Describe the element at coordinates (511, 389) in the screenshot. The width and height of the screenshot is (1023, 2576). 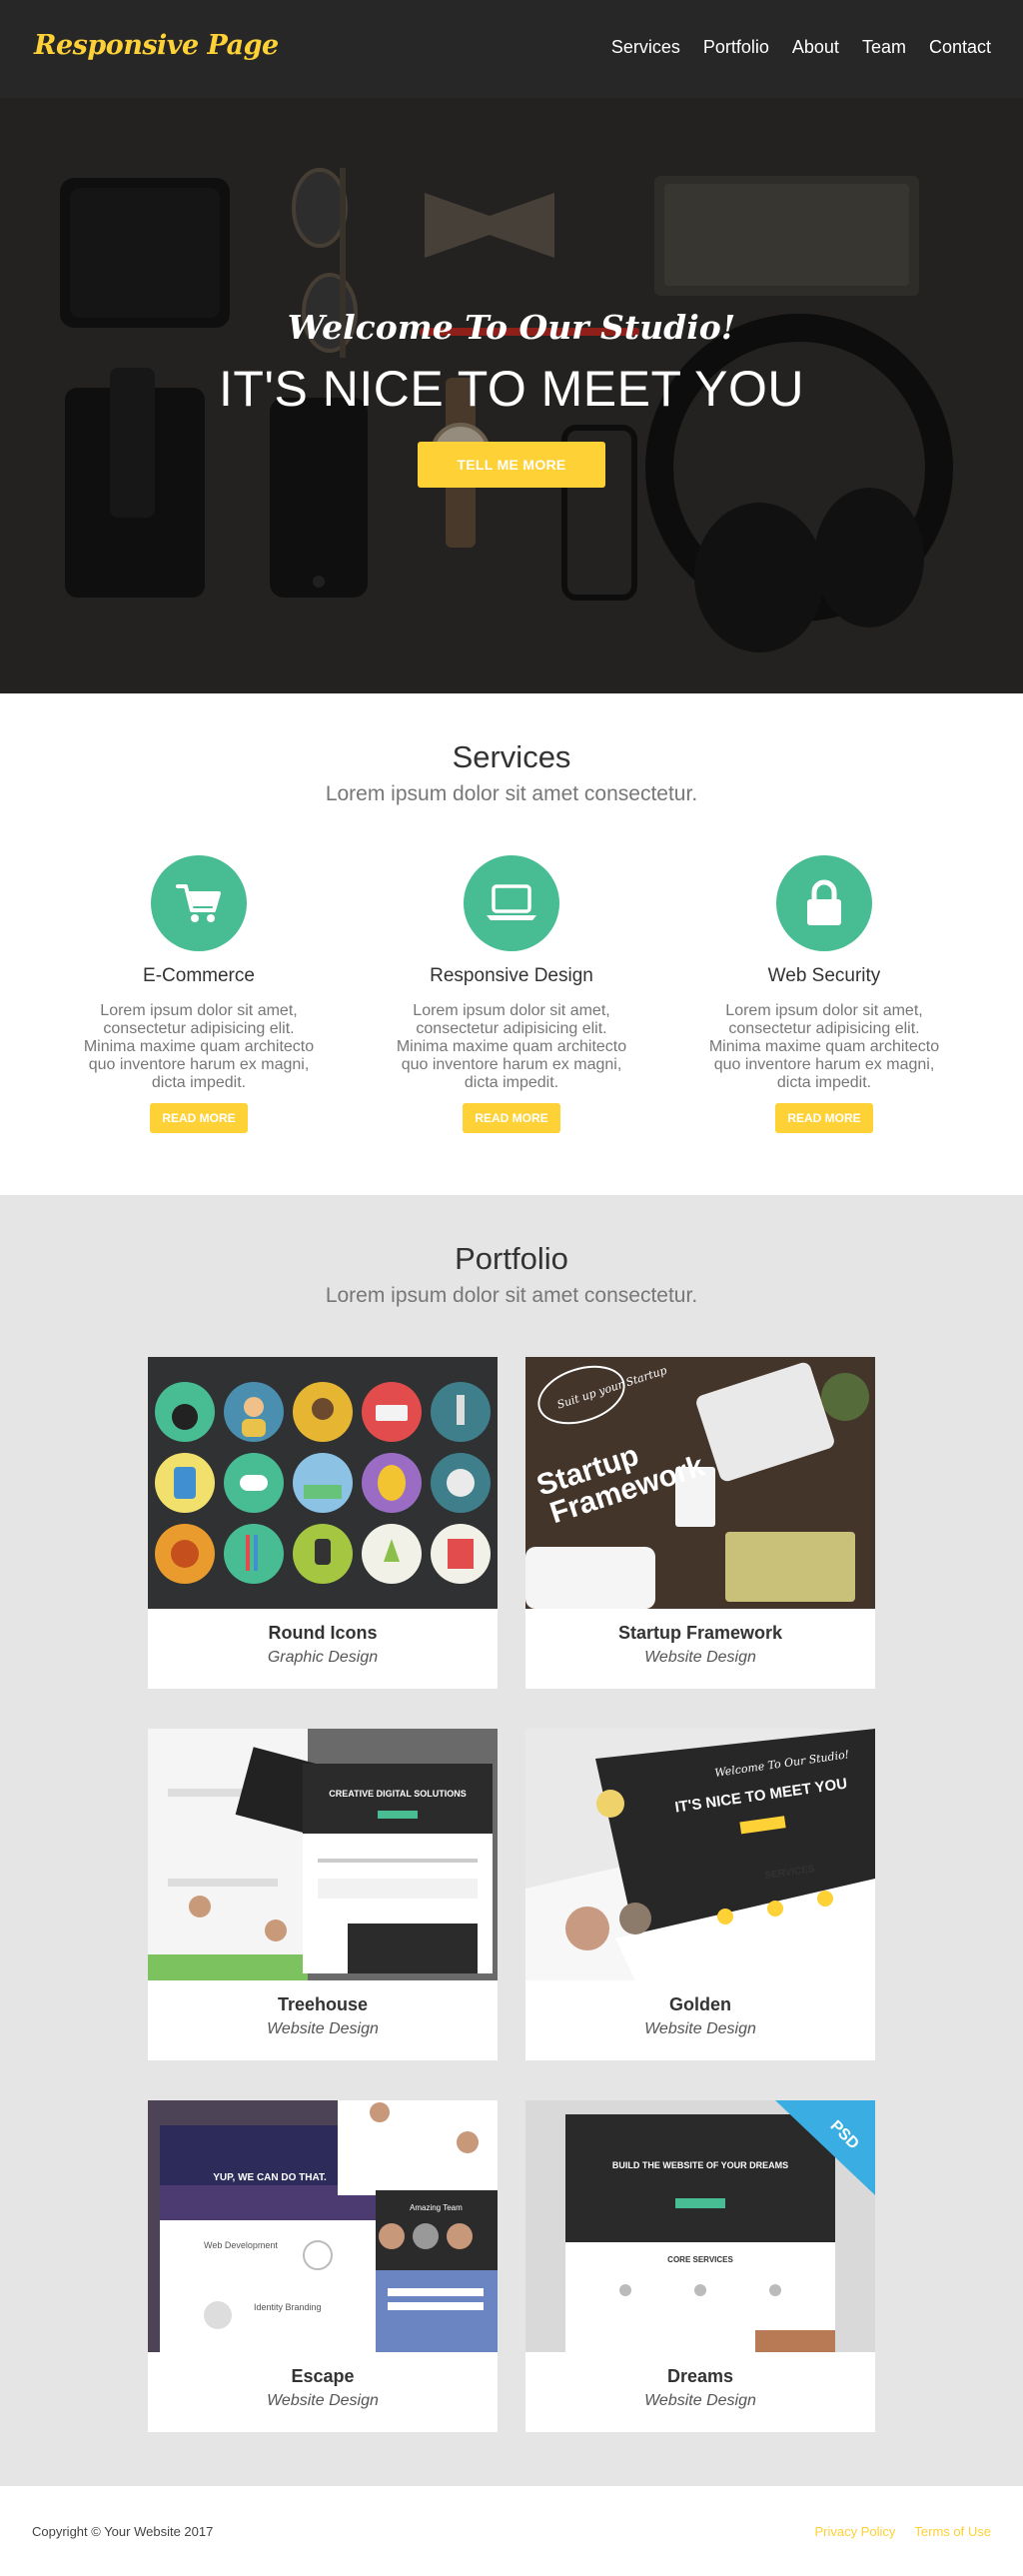
I see `hero-heading: IT'S NICE TO MEET YOU` at that location.